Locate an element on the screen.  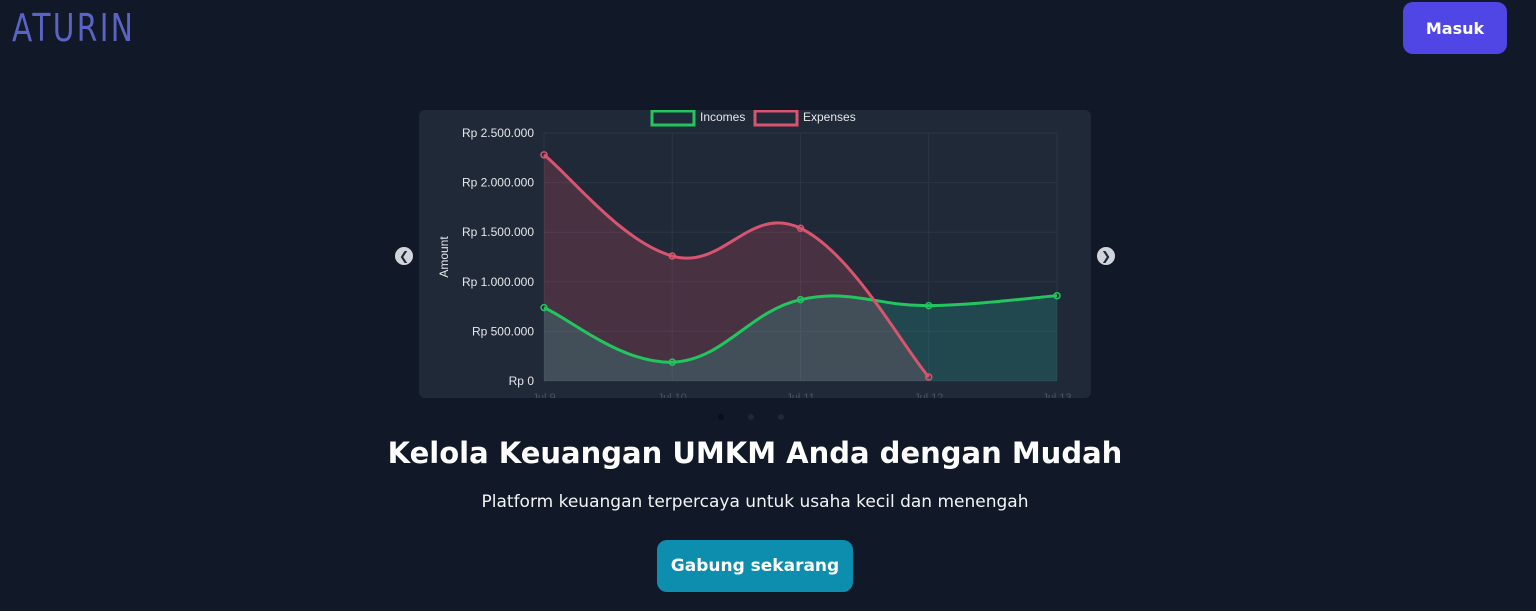
carousel-next-button: ❯ is located at coordinates (1106, 256).